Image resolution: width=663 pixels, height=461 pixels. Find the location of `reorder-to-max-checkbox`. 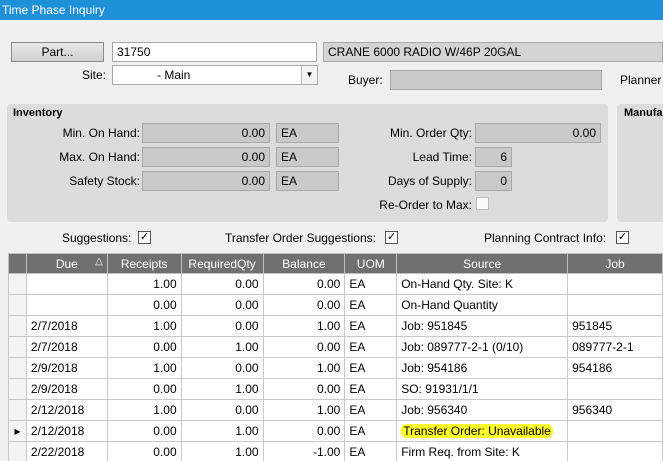

reorder-to-max-checkbox is located at coordinates (482, 203).